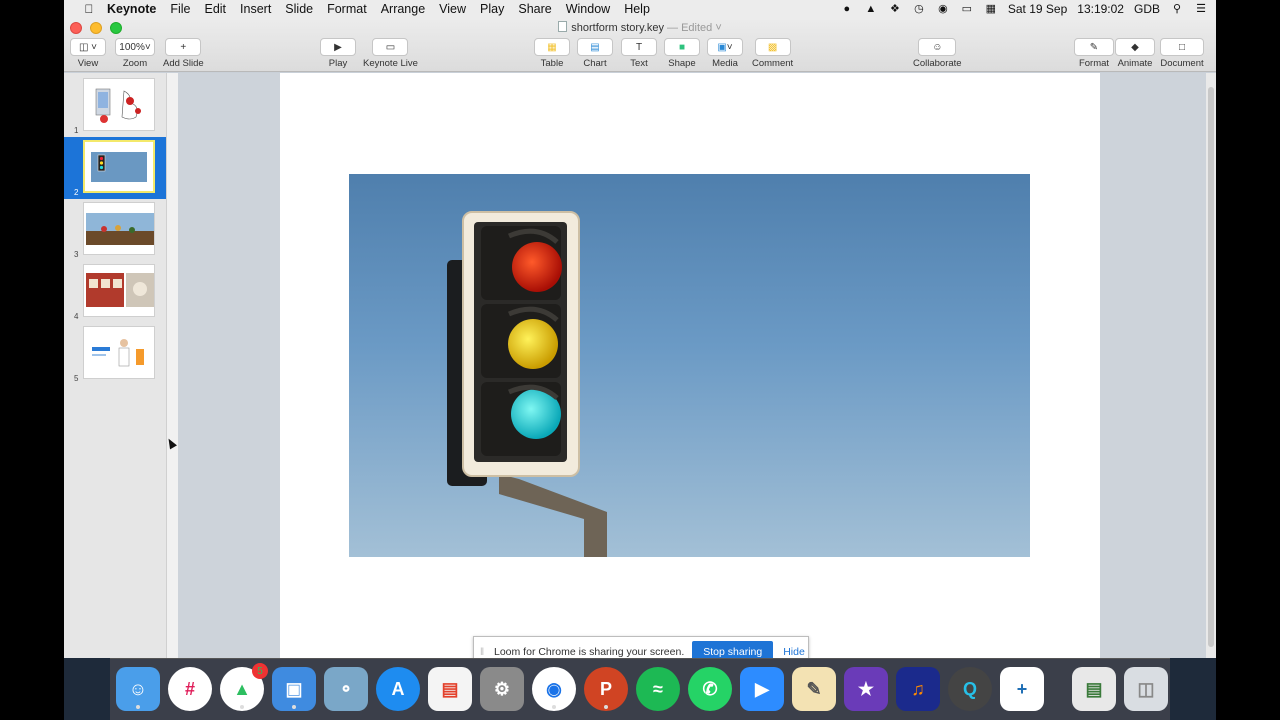  I want to click on spotlight-search-icon: ⚲, so click(1177, 9).